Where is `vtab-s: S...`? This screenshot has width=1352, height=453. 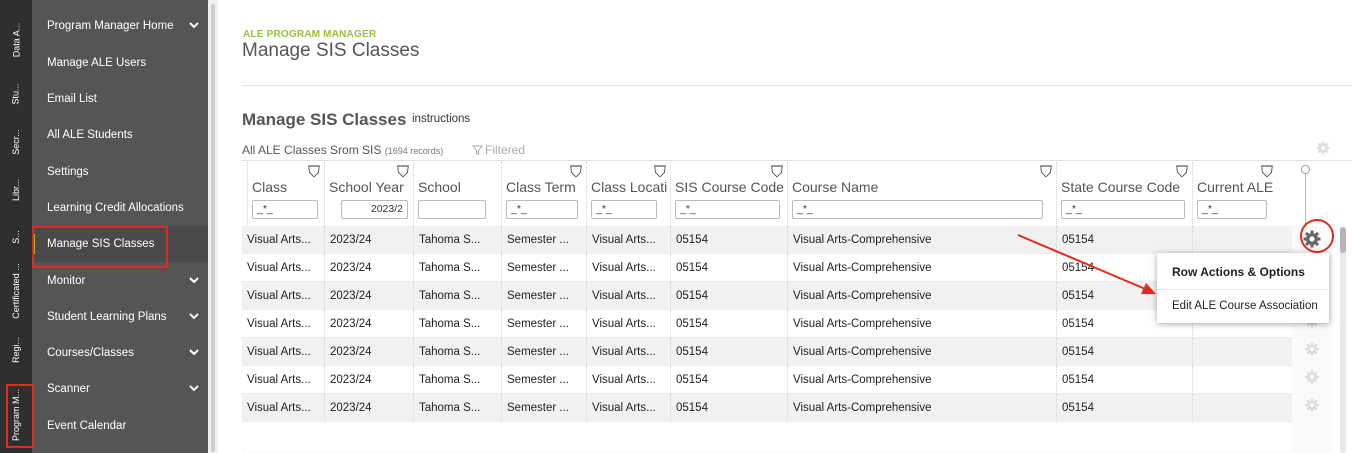 vtab-s: S... is located at coordinates (16, 237).